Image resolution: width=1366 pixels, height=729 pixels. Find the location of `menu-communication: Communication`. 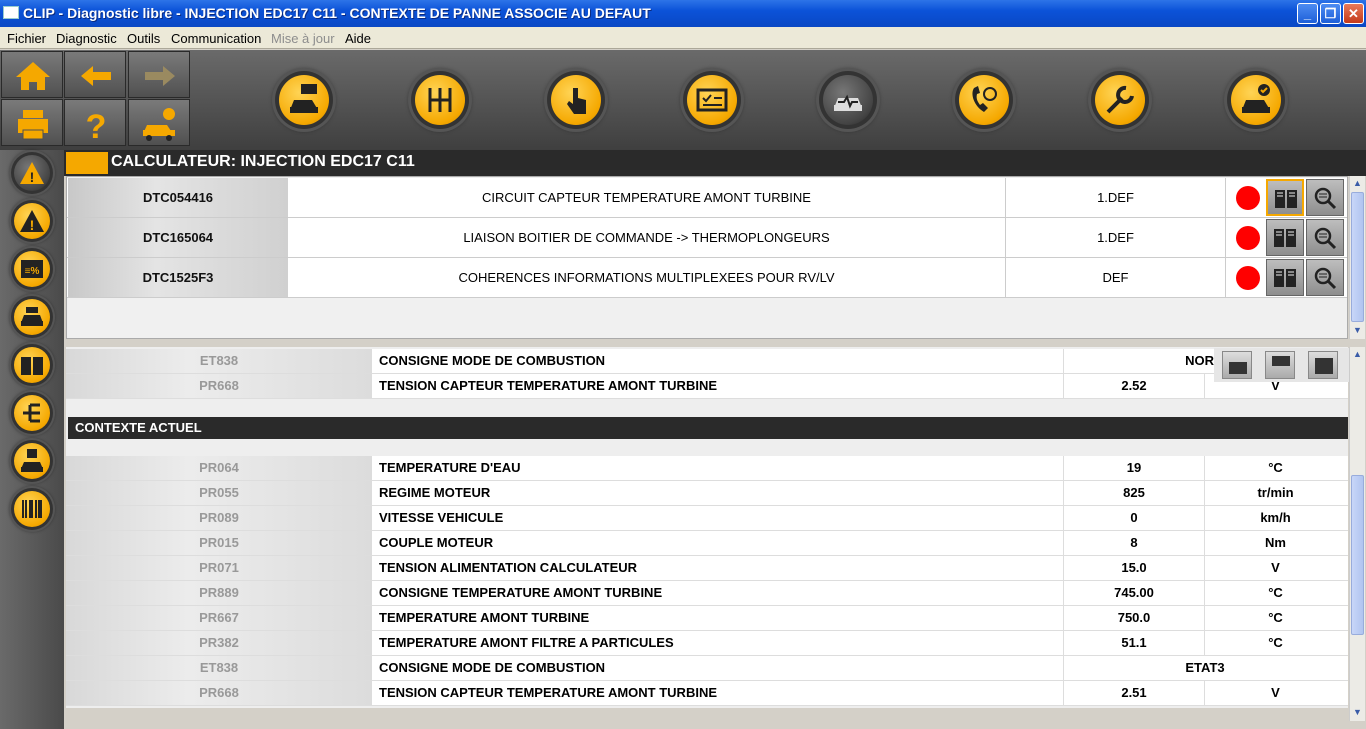

menu-communication: Communication is located at coordinates (216, 38).